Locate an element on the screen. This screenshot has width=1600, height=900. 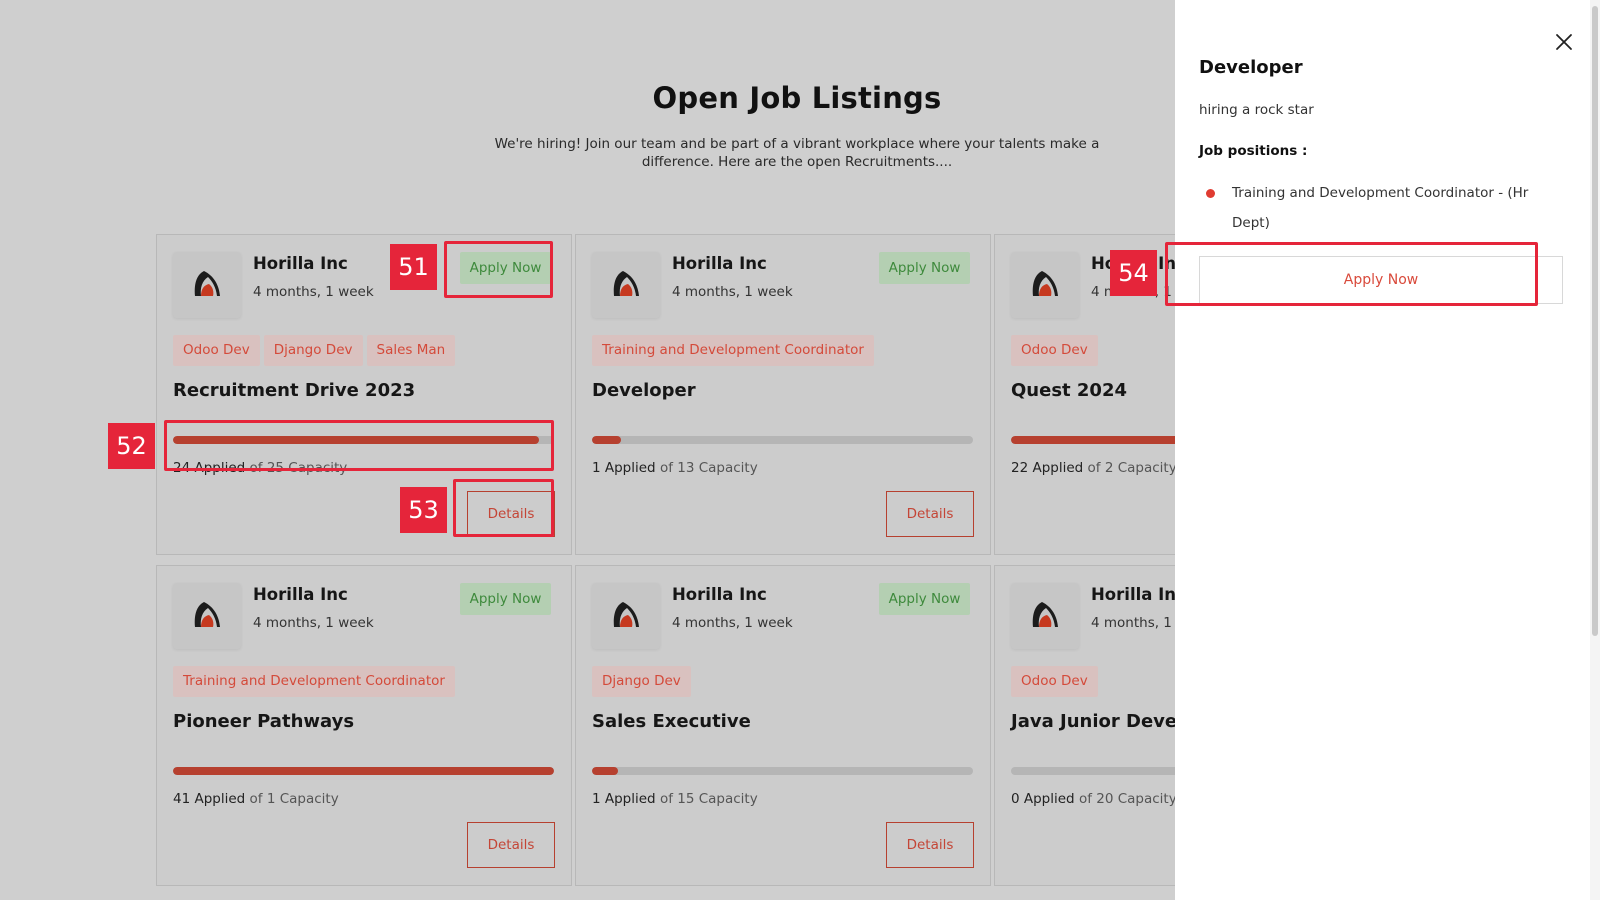
applied-count: 0 Applied of 20 Capacity is located at coordinates (1094, 799).